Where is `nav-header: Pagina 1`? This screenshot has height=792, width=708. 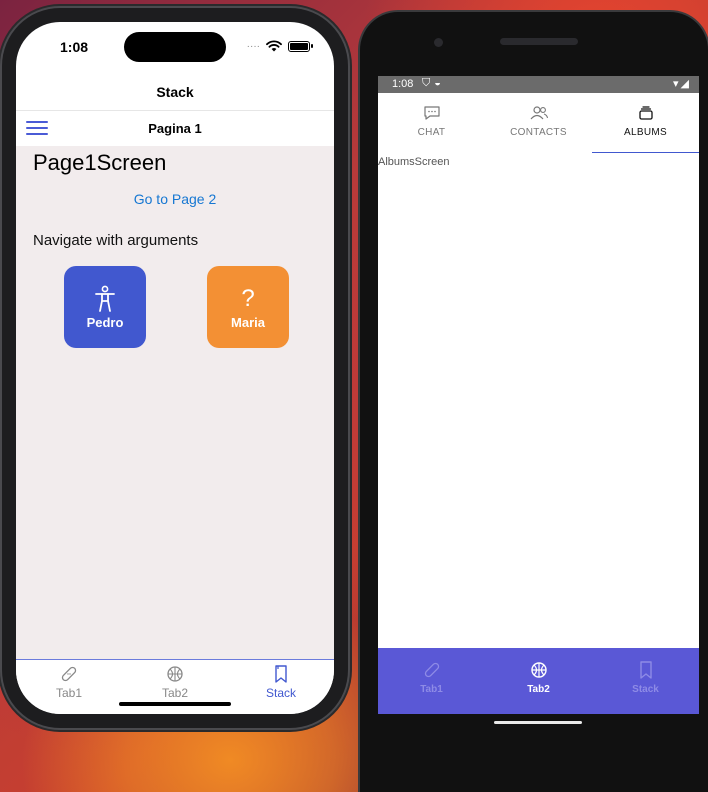 nav-header: Pagina 1 is located at coordinates (175, 128).